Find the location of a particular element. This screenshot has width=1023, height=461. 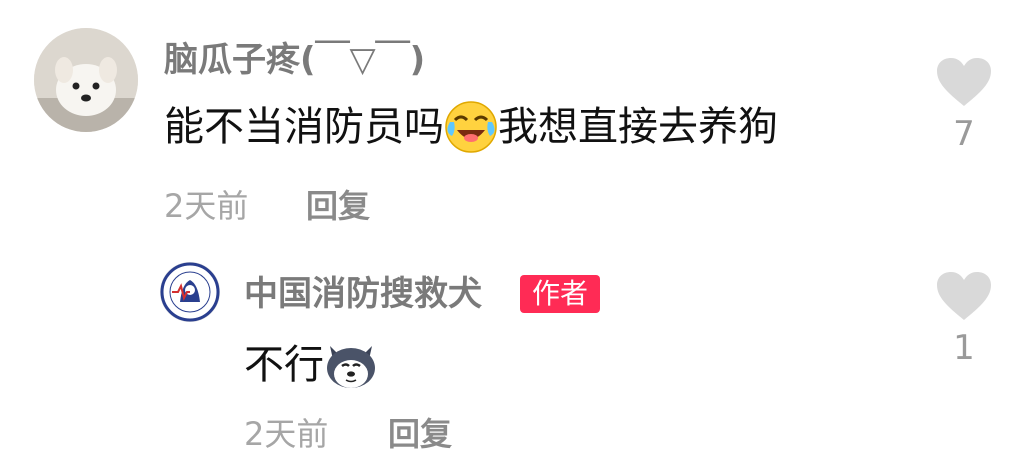

comment-time: 2天前 is located at coordinates (206, 206).